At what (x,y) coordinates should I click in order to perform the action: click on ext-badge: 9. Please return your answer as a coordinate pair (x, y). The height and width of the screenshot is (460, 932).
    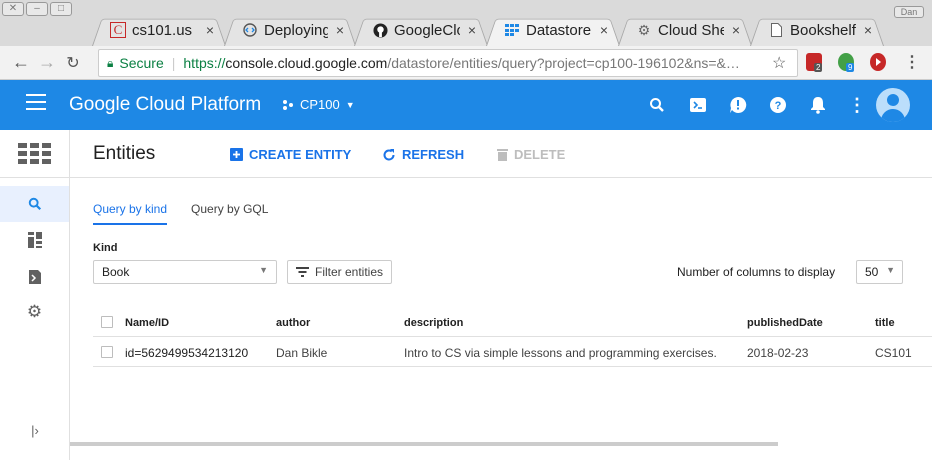
    Looking at the image, I should click on (850, 67).